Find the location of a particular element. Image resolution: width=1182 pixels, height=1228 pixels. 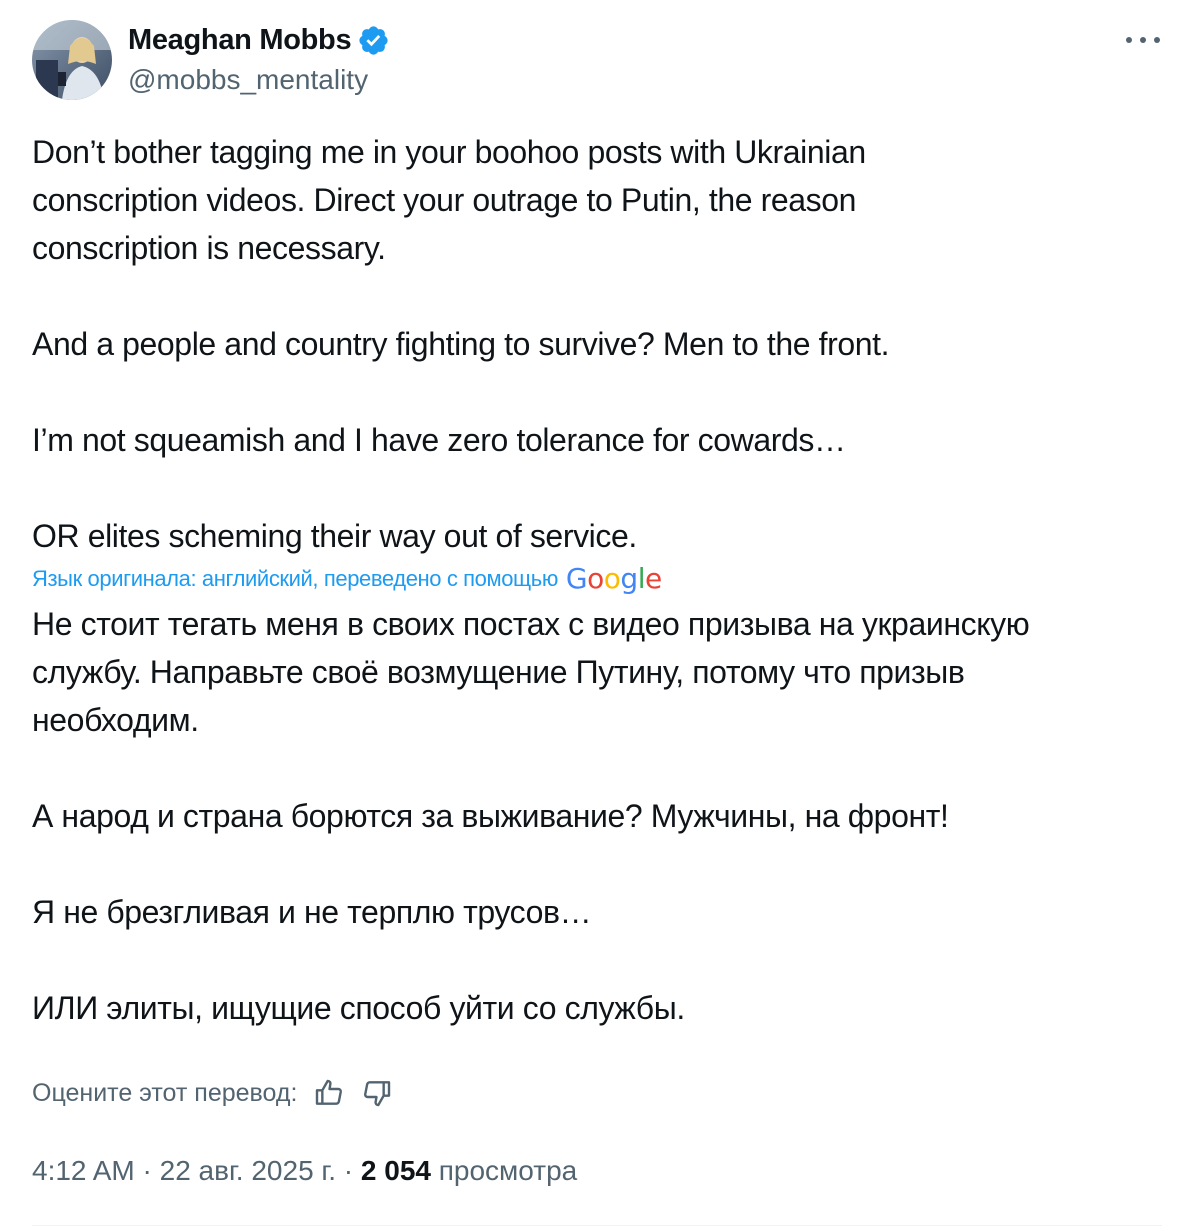

author-handle: @mobbs_mentality is located at coordinates (248, 80).